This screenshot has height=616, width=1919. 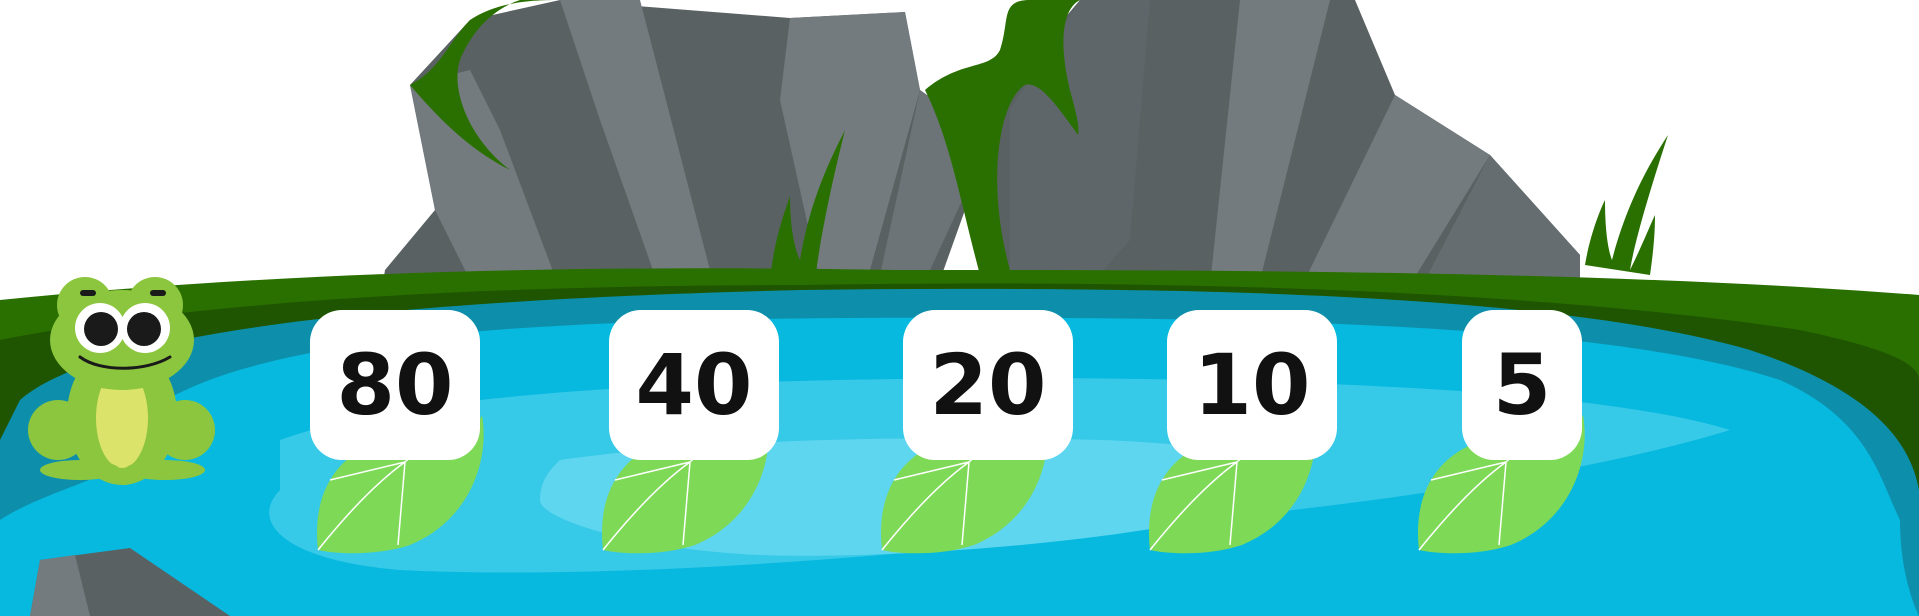 What do you see at coordinates (694, 385) in the screenshot?
I see `number-card-40: 40` at bounding box center [694, 385].